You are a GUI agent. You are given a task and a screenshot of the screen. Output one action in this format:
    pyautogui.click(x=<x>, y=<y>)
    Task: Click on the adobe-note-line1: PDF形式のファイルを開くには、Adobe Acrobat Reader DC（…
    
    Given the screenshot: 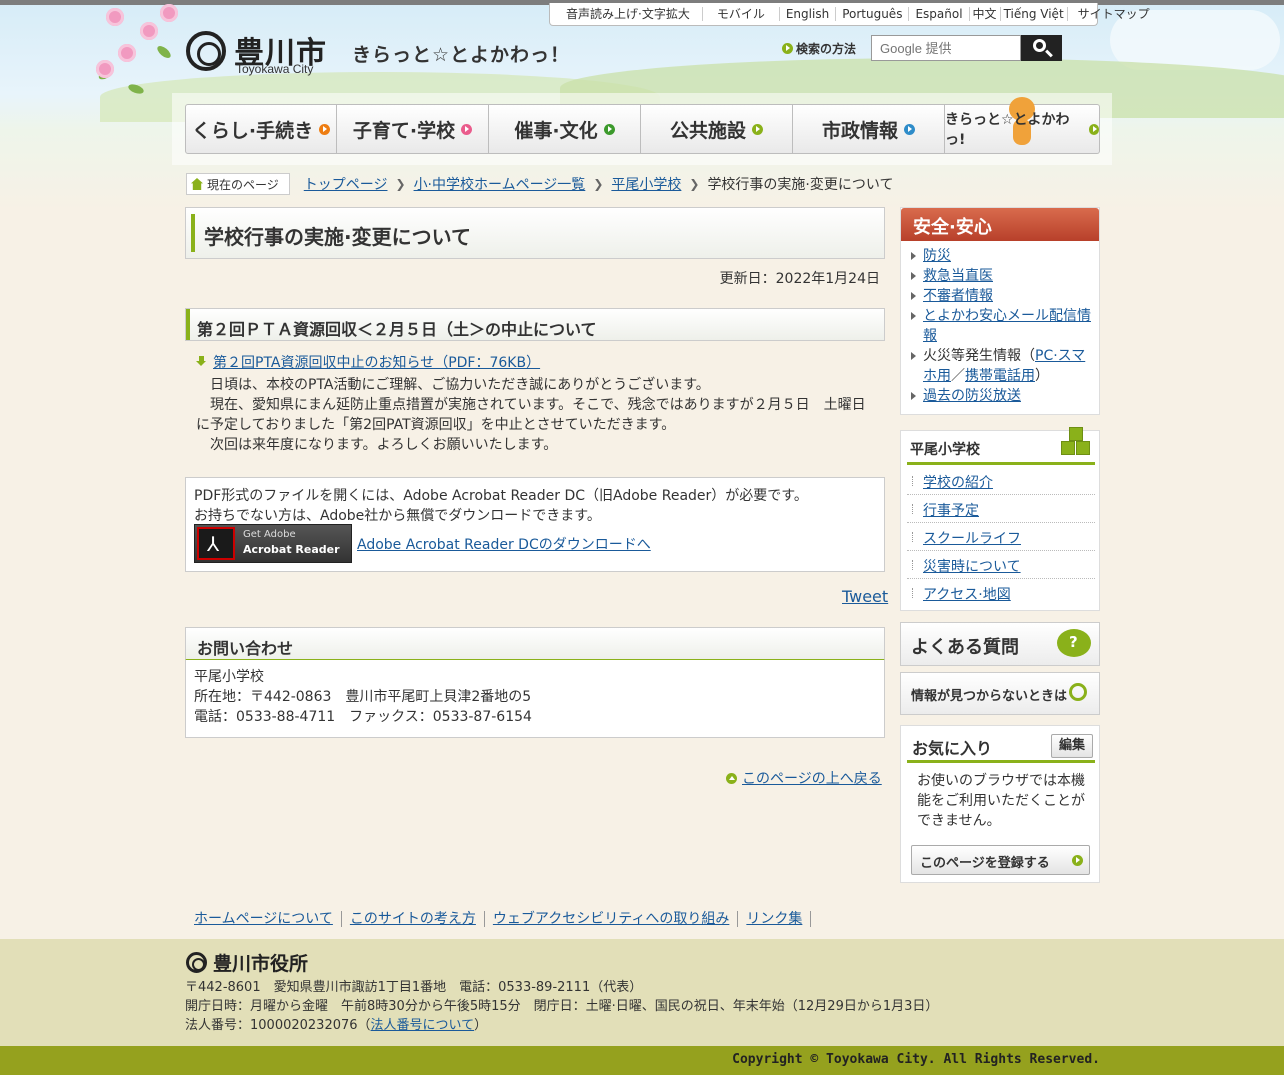 What is the action you would take?
    pyautogui.click(x=501, y=496)
    